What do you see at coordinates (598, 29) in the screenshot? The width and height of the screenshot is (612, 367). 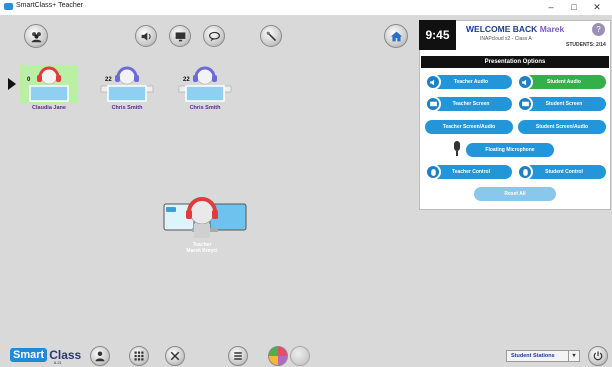 I see `help-icon: ?` at bounding box center [598, 29].